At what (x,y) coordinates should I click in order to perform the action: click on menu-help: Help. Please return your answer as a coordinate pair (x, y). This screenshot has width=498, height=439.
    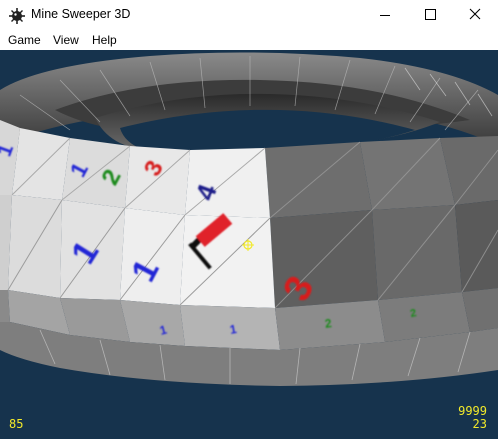
    Looking at the image, I should click on (104, 40).